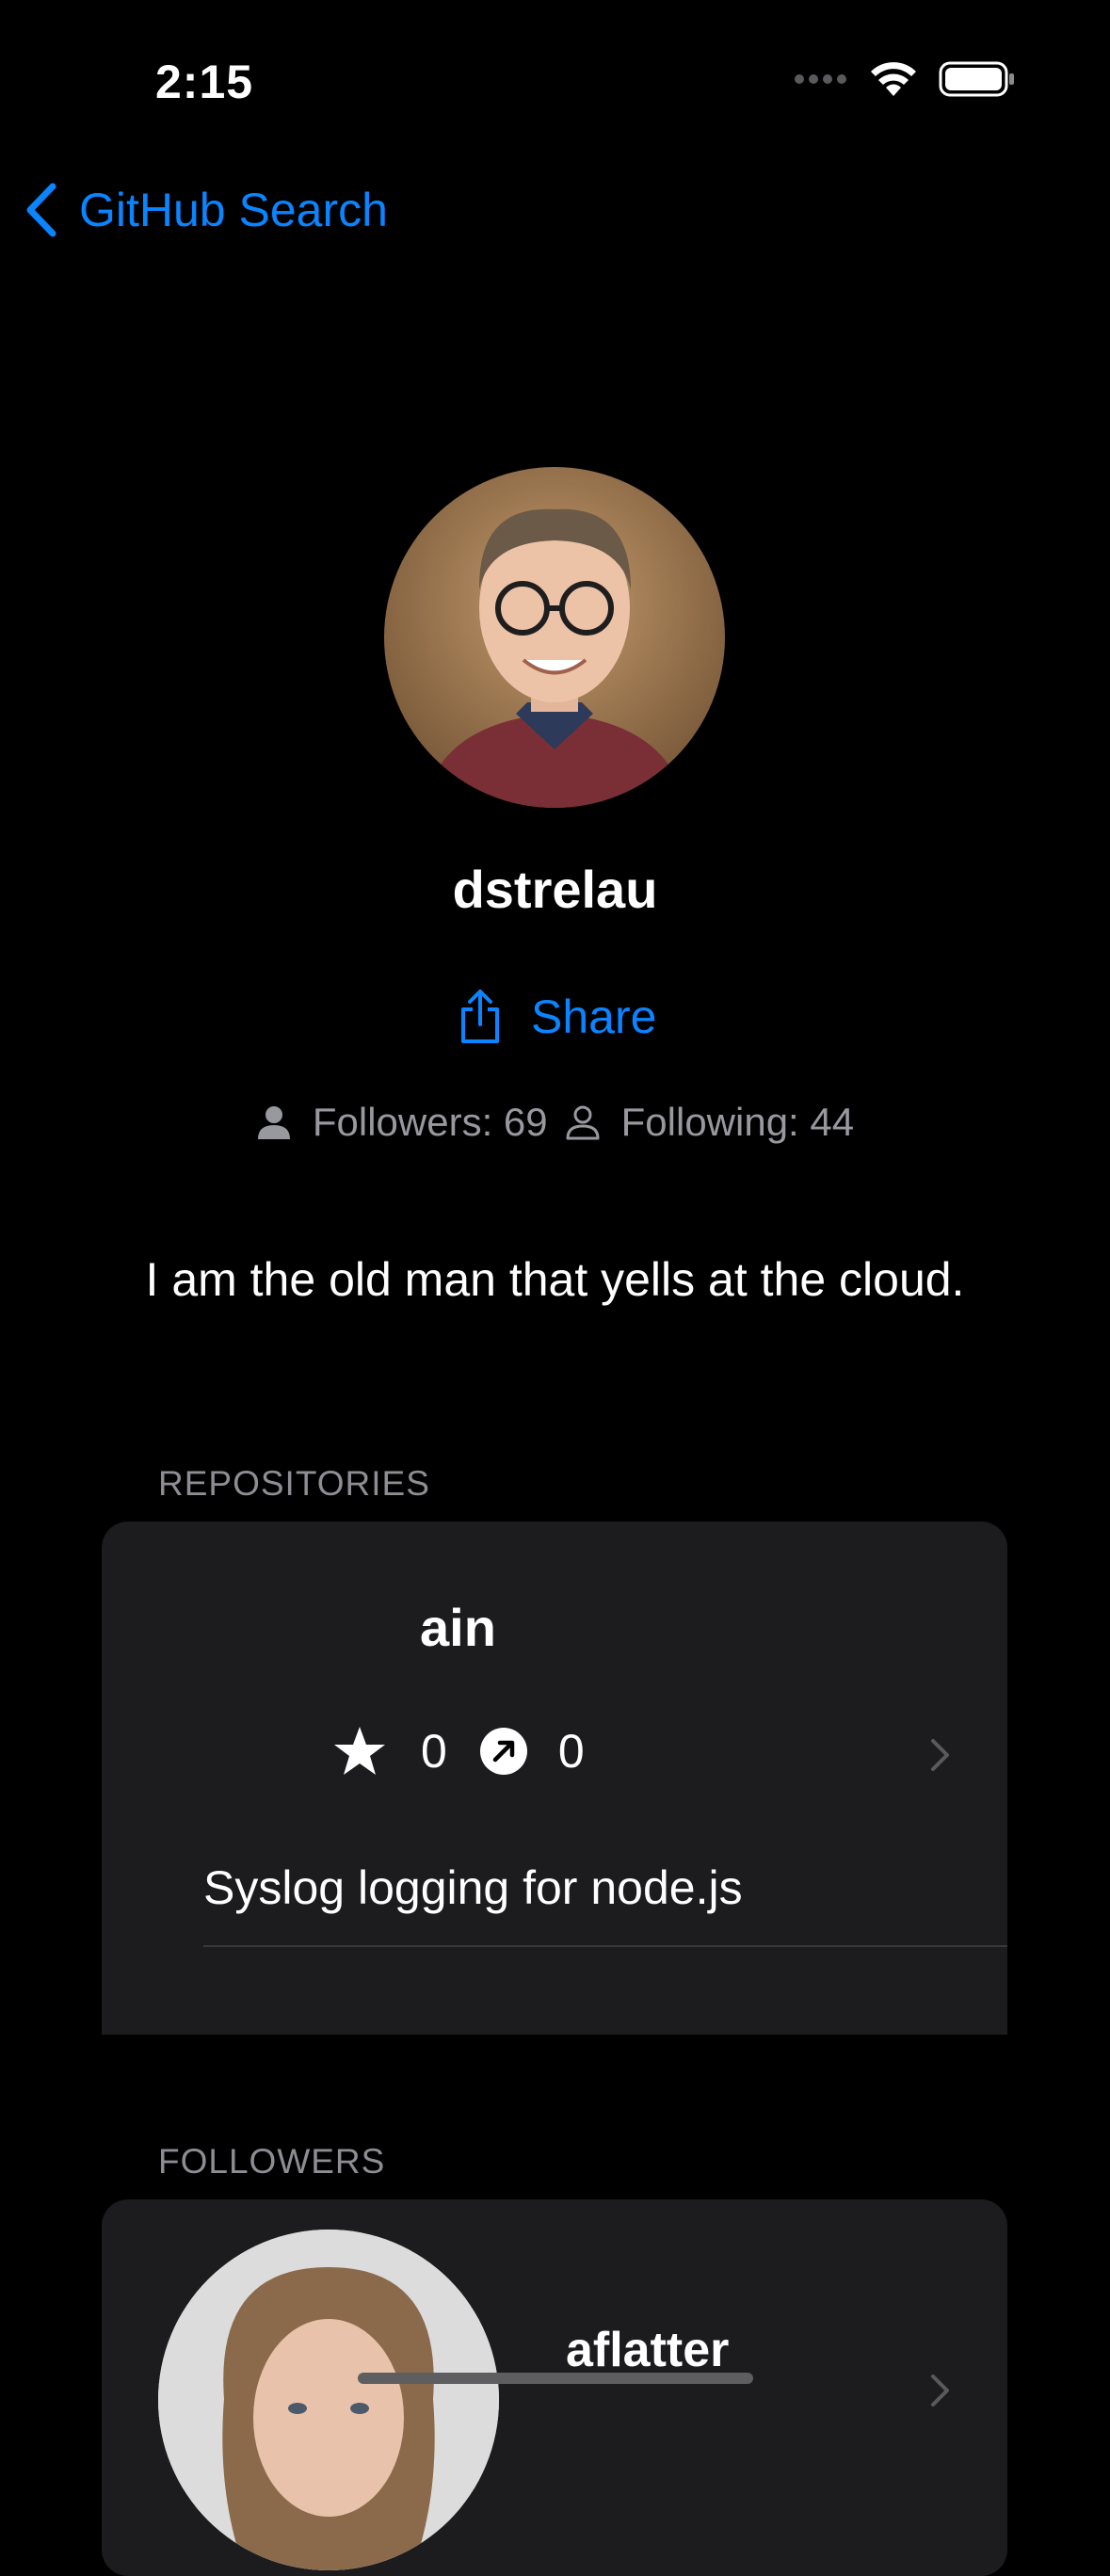 The image size is (1110, 2576). I want to click on follower-row: aflatter, so click(554, 2387).